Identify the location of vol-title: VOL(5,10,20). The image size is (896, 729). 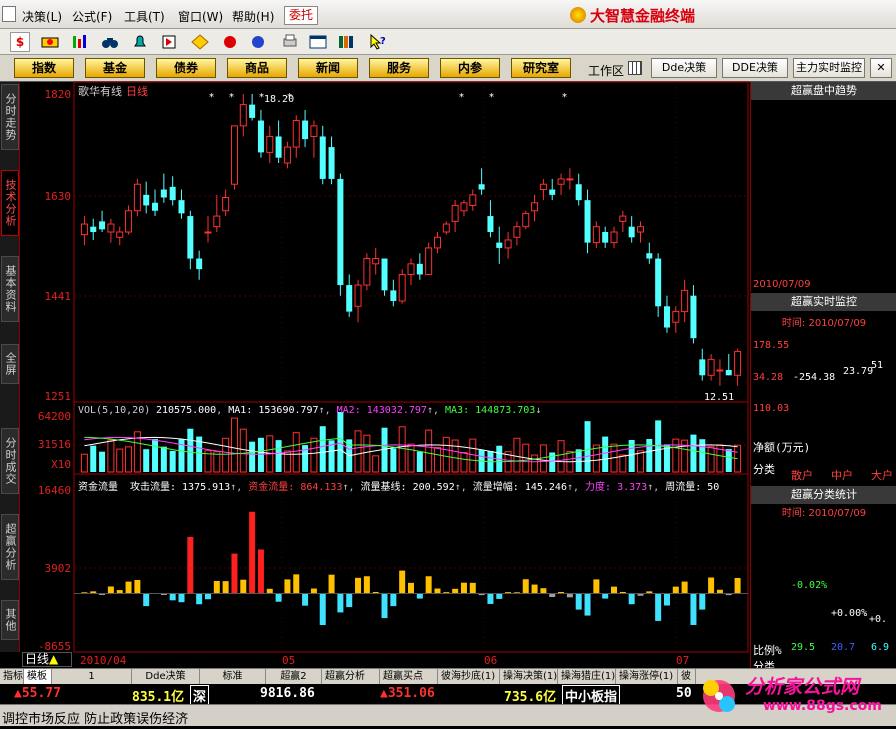
(114, 410).